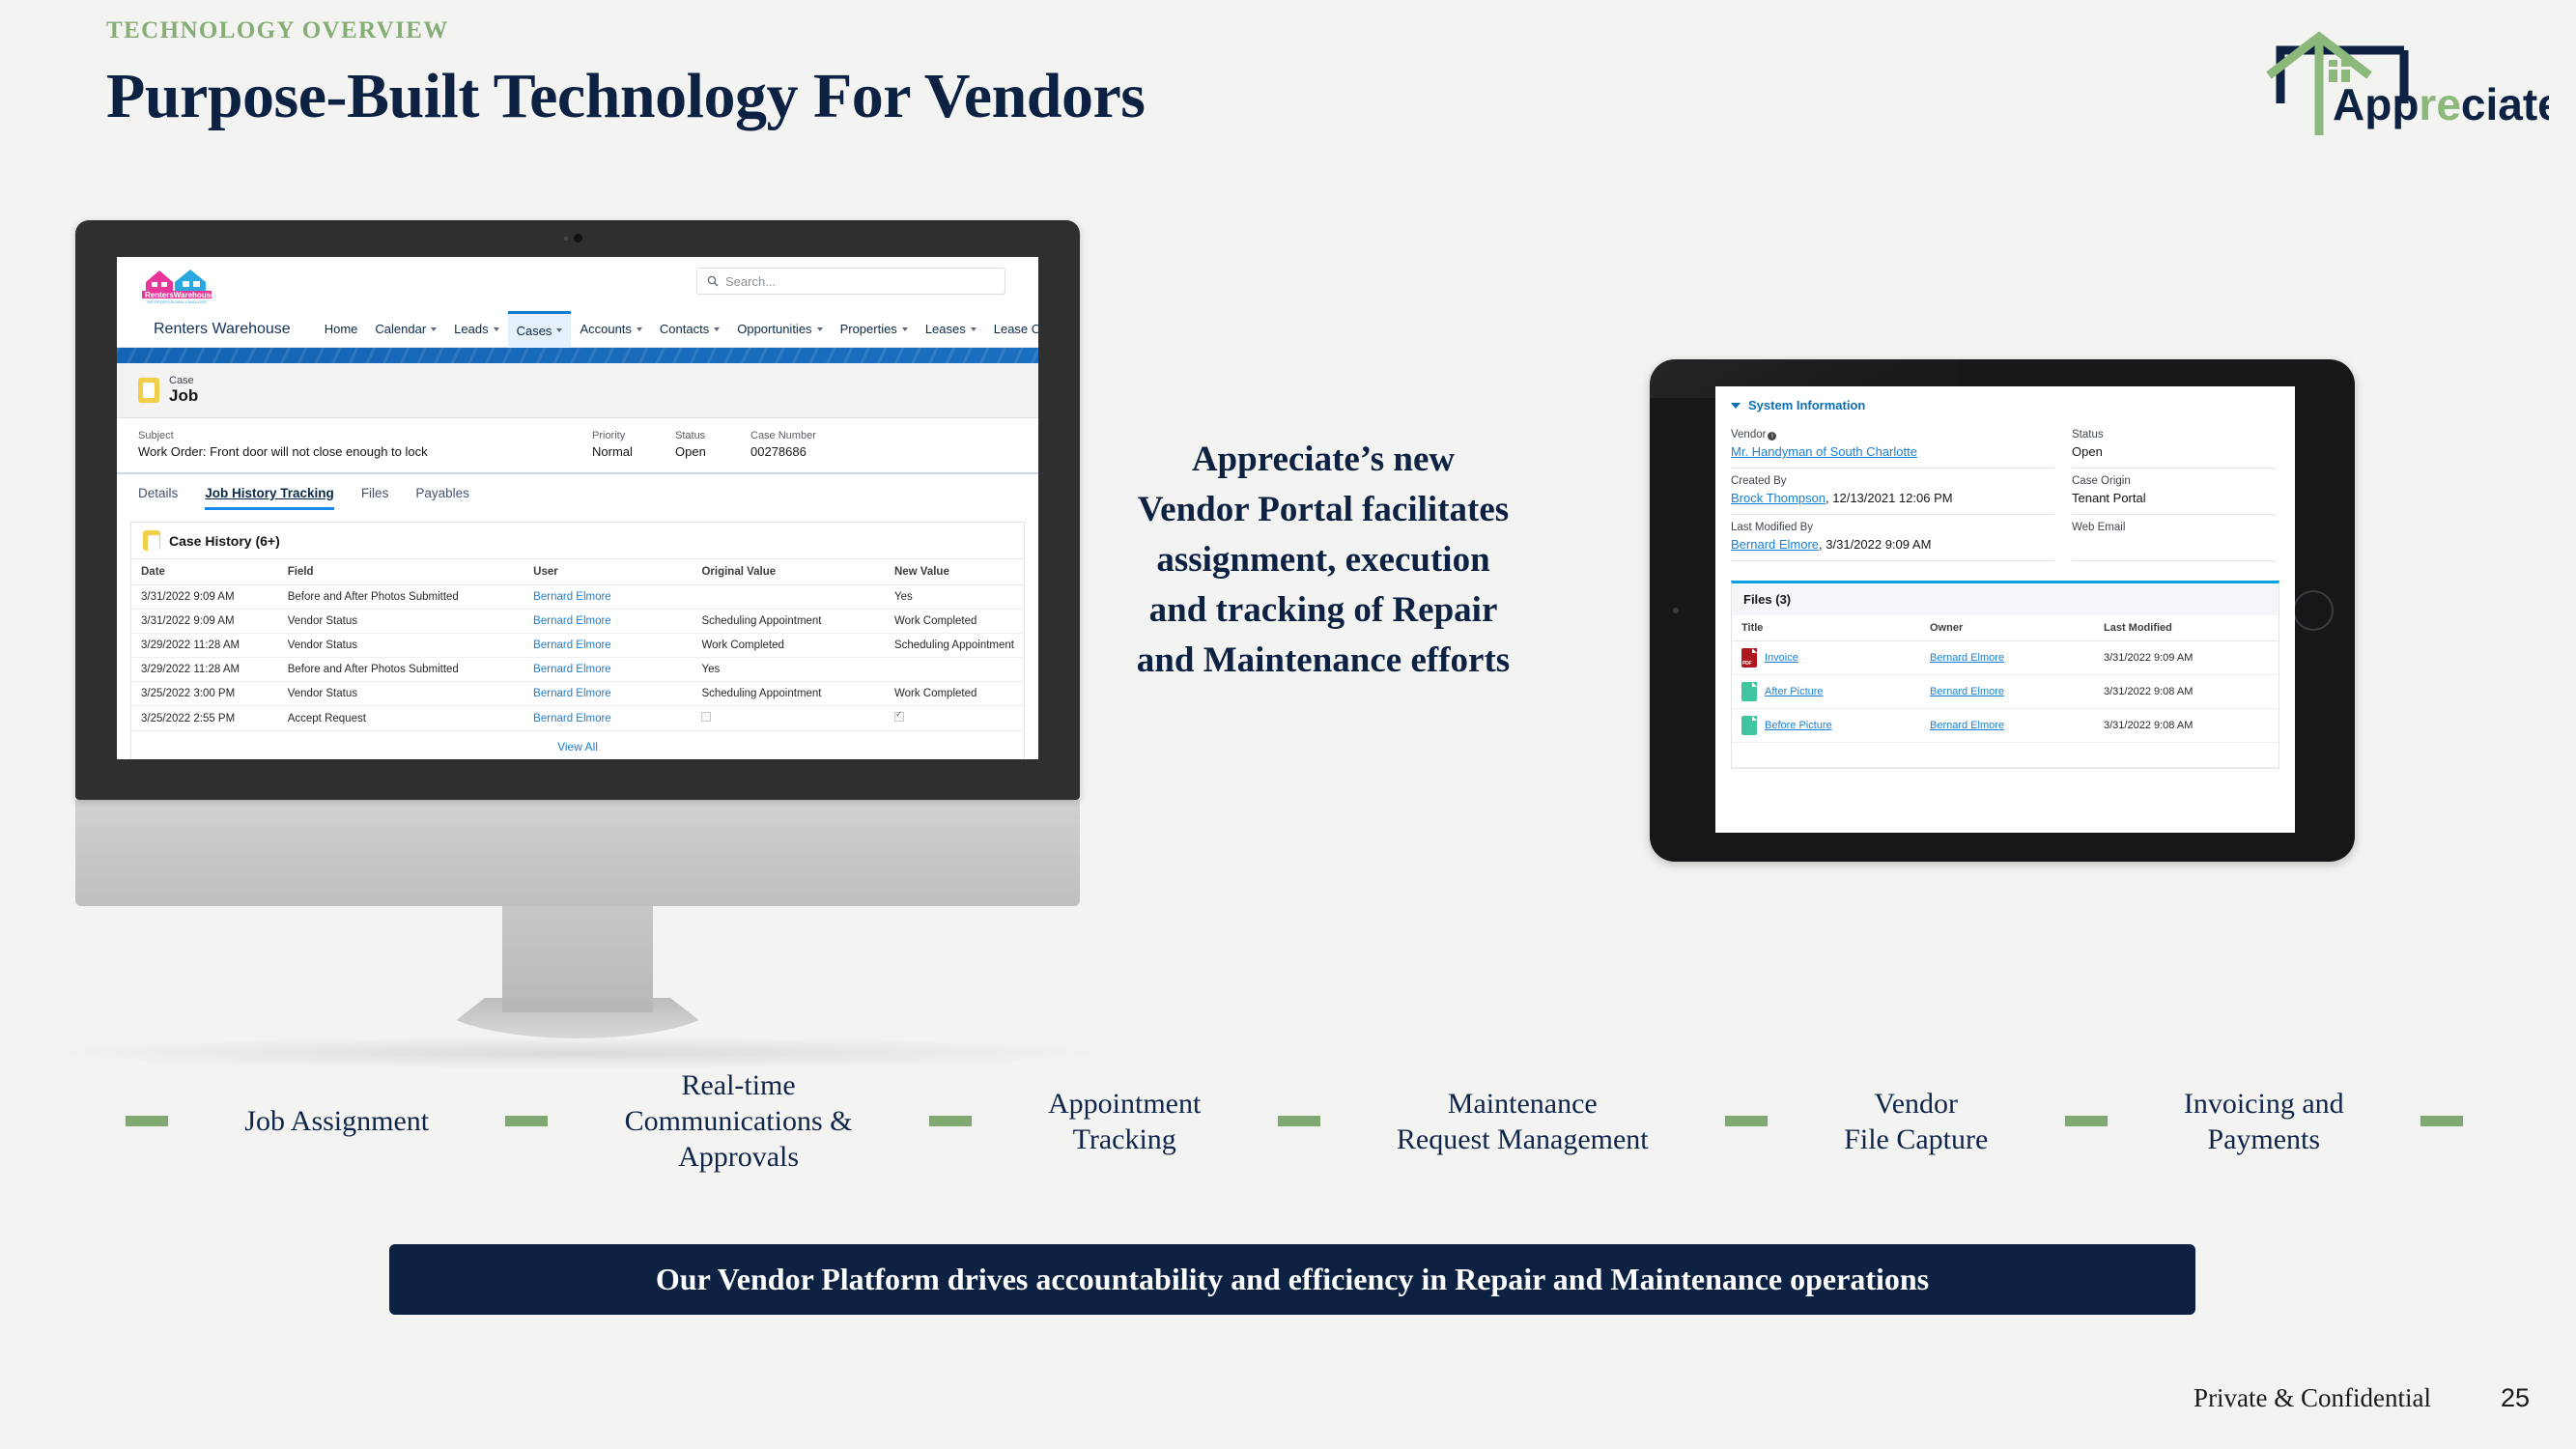  I want to click on feature-vendor-file-capture: Vendor File Capture, so click(1916, 1121).